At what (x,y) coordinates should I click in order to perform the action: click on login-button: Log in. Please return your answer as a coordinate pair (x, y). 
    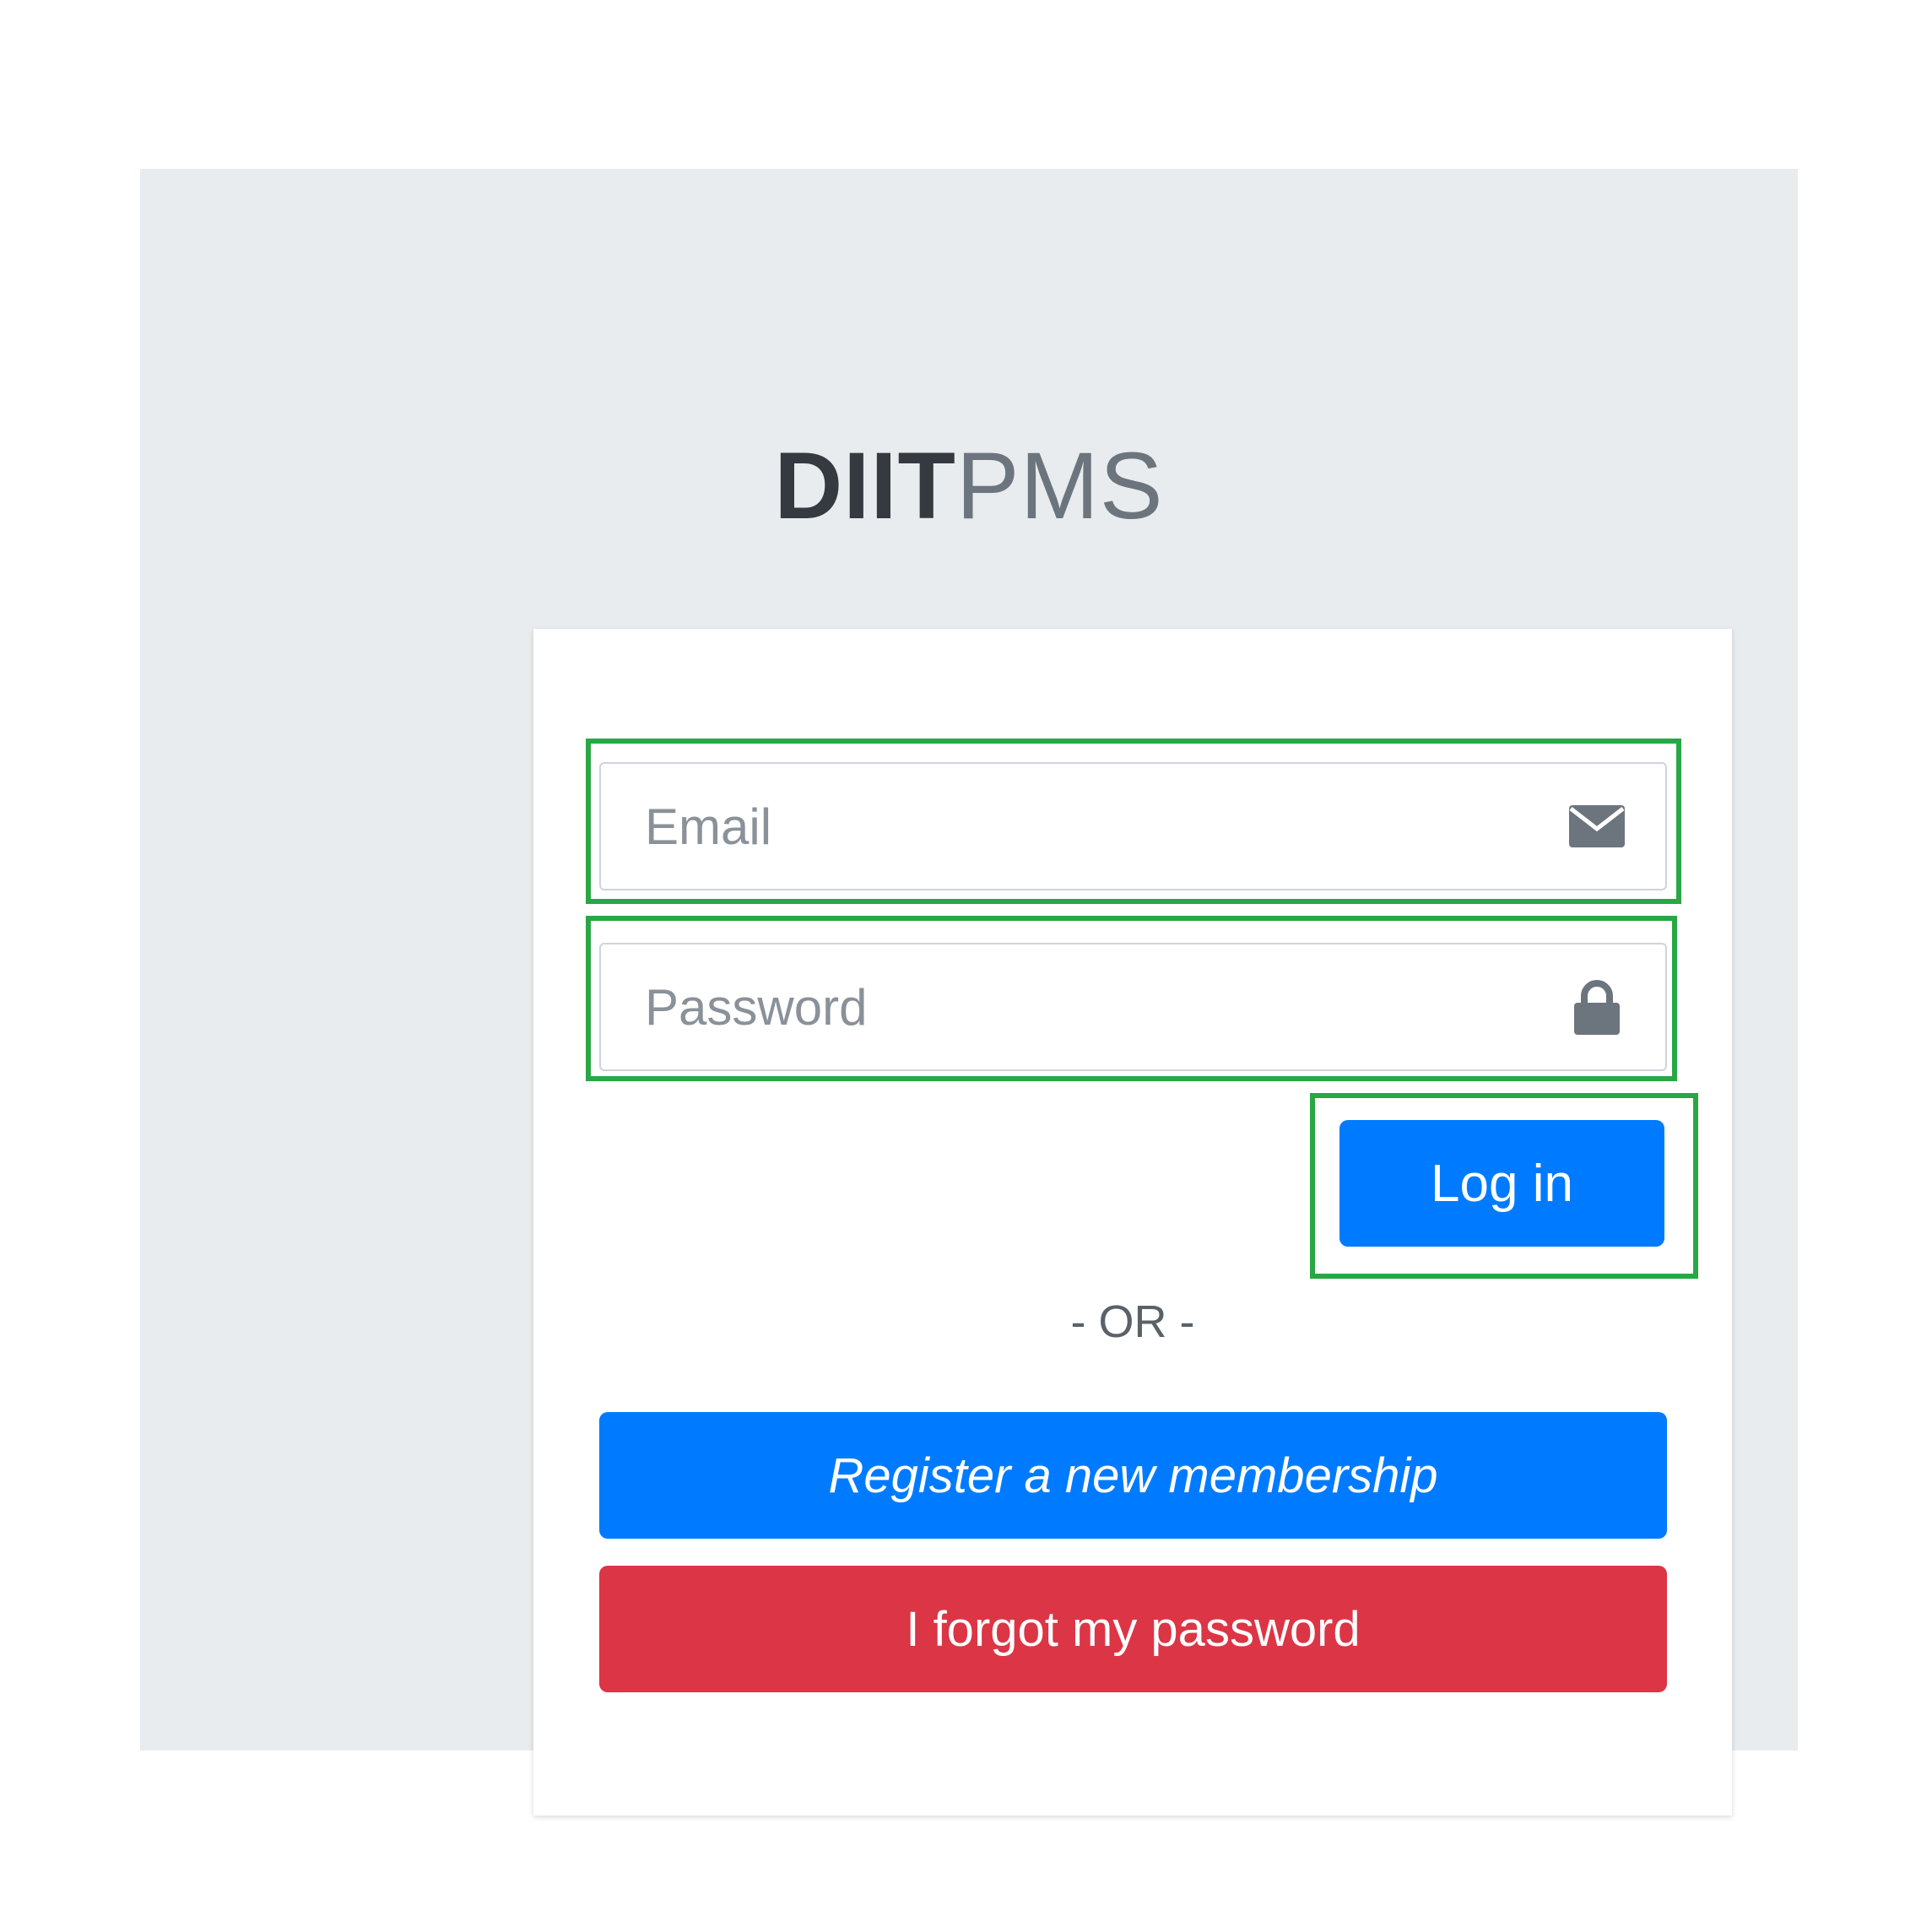
    Looking at the image, I should click on (1501, 1183).